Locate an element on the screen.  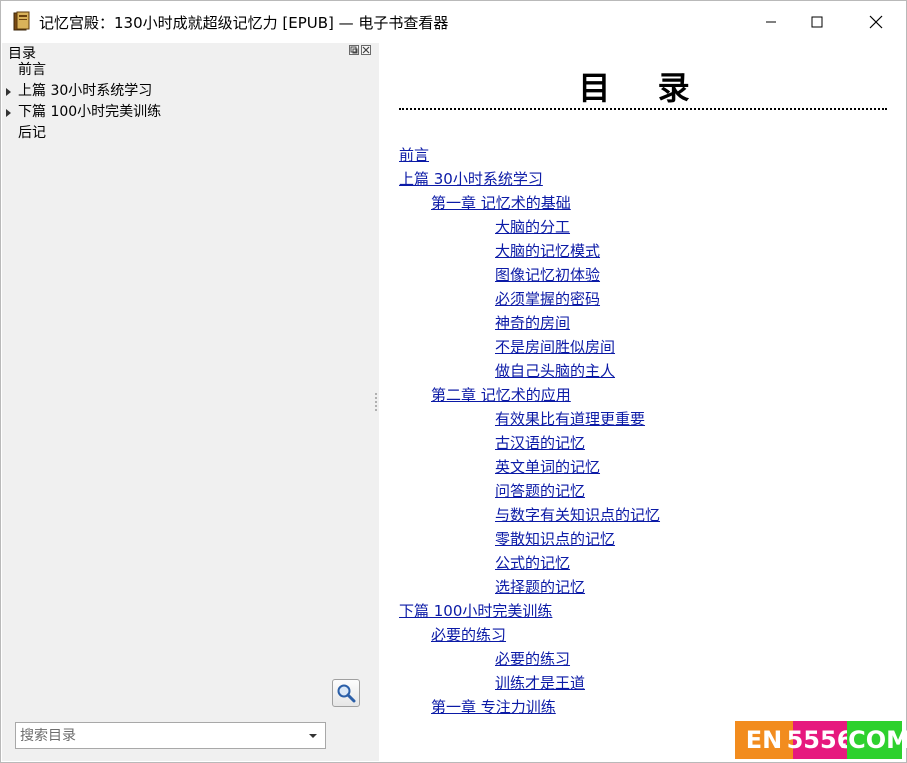
content-toc-item: 神奇的房间 is located at coordinates (642, 323).